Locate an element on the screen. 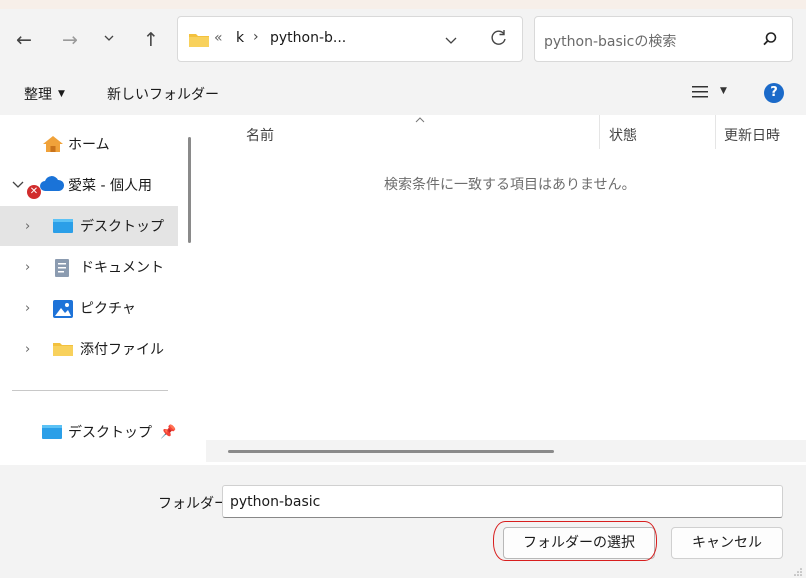 The height and width of the screenshot is (578, 806). help-icon: ? is located at coordinates (774, 93).